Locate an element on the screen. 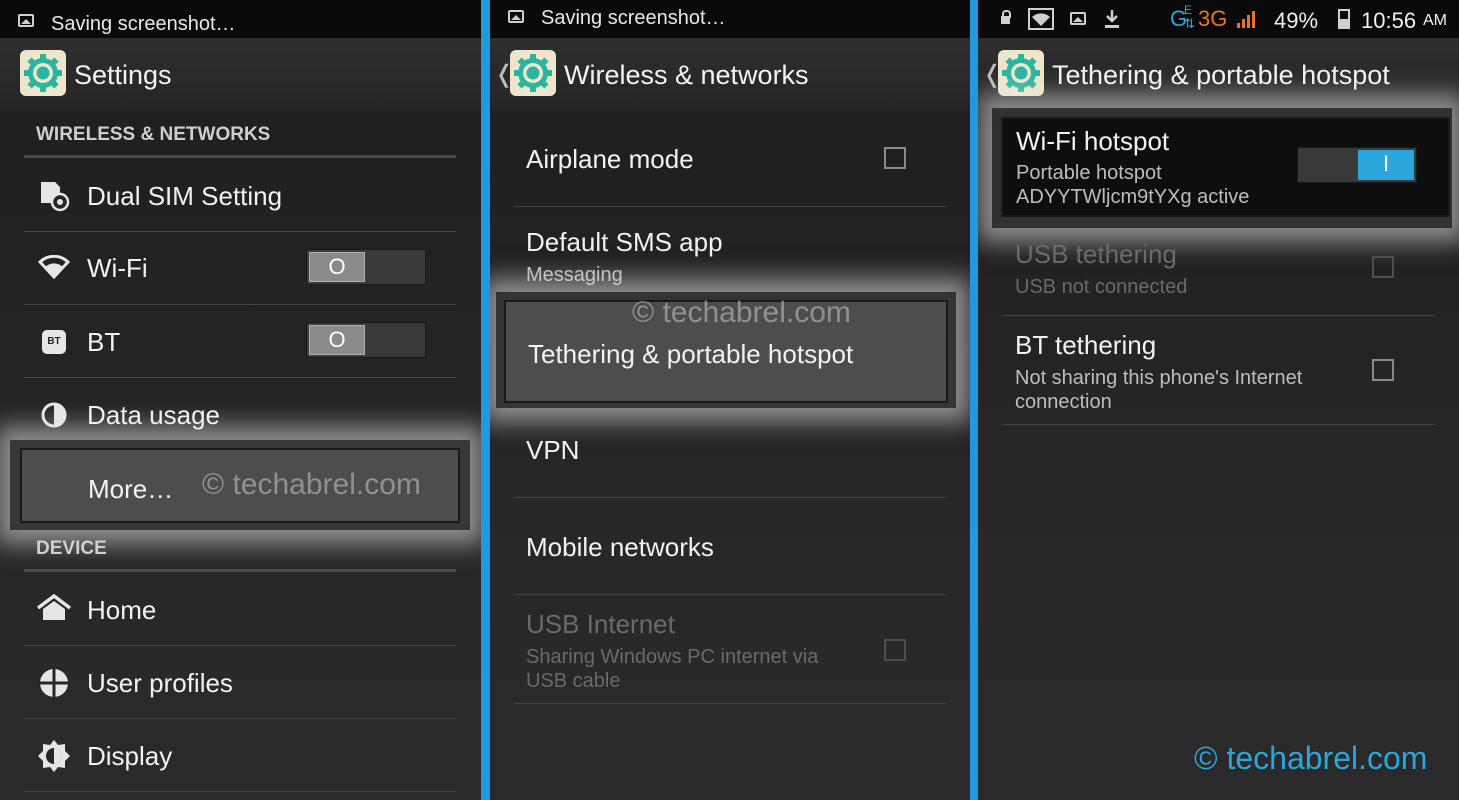 This screenshot has width=1459, height=800. dual-sim-icon is located at coordinates (55, 197).